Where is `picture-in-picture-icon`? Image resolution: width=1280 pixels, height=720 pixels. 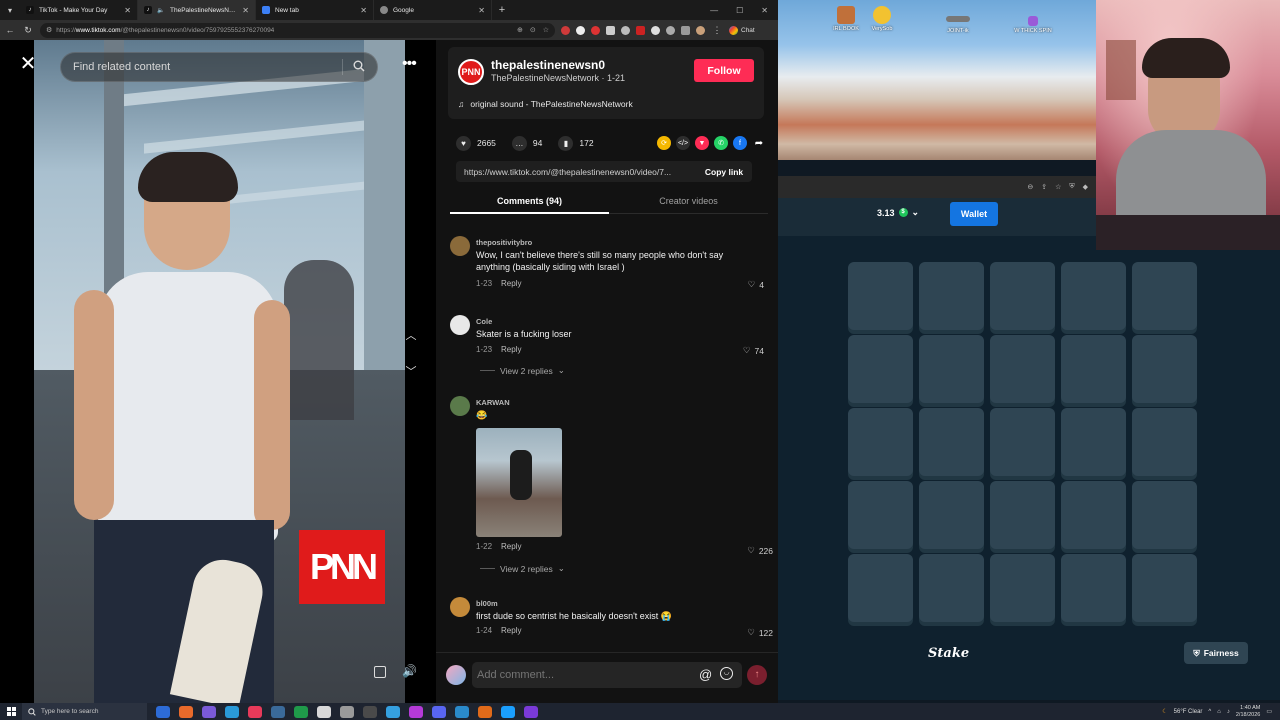
picture-in-picture-icon is located at coordinates (380, 672).